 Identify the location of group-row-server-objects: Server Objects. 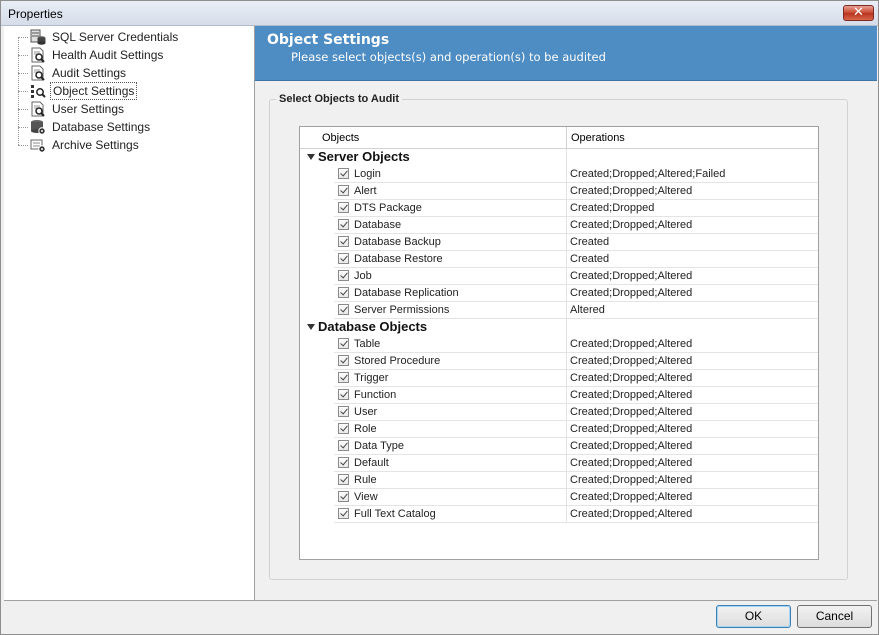
(559, 157).